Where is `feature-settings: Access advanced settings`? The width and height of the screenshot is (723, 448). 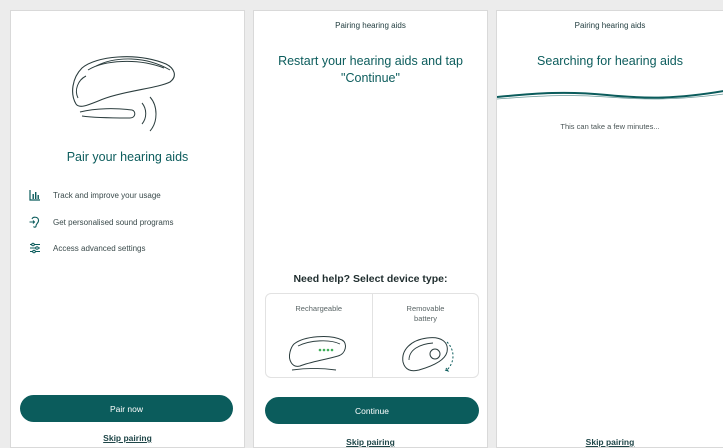 feature-settings: Access advanced settings is located at coordinates (87, 248).